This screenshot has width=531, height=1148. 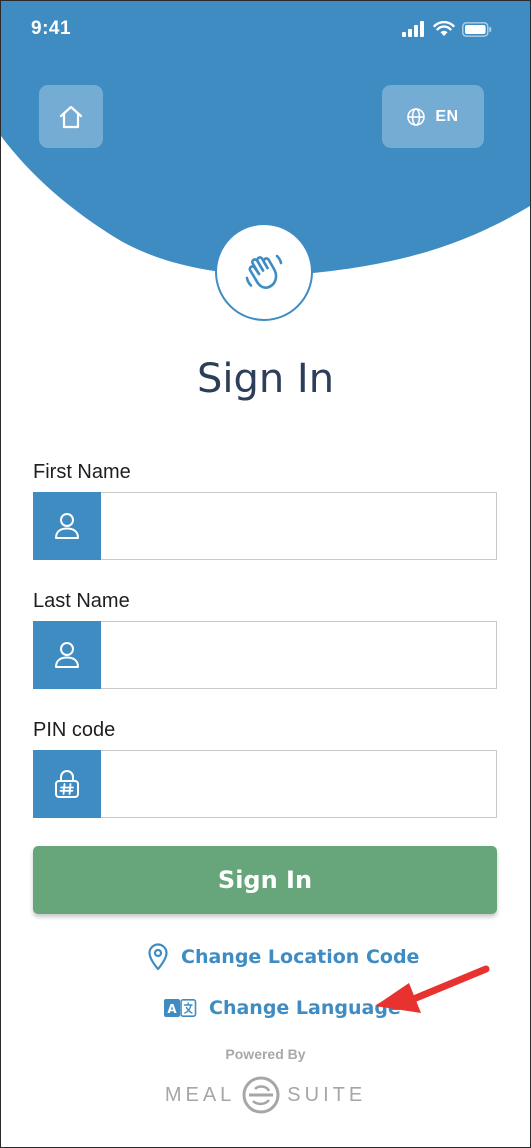 I want to click on status-icons, so click(x=447, y=29).